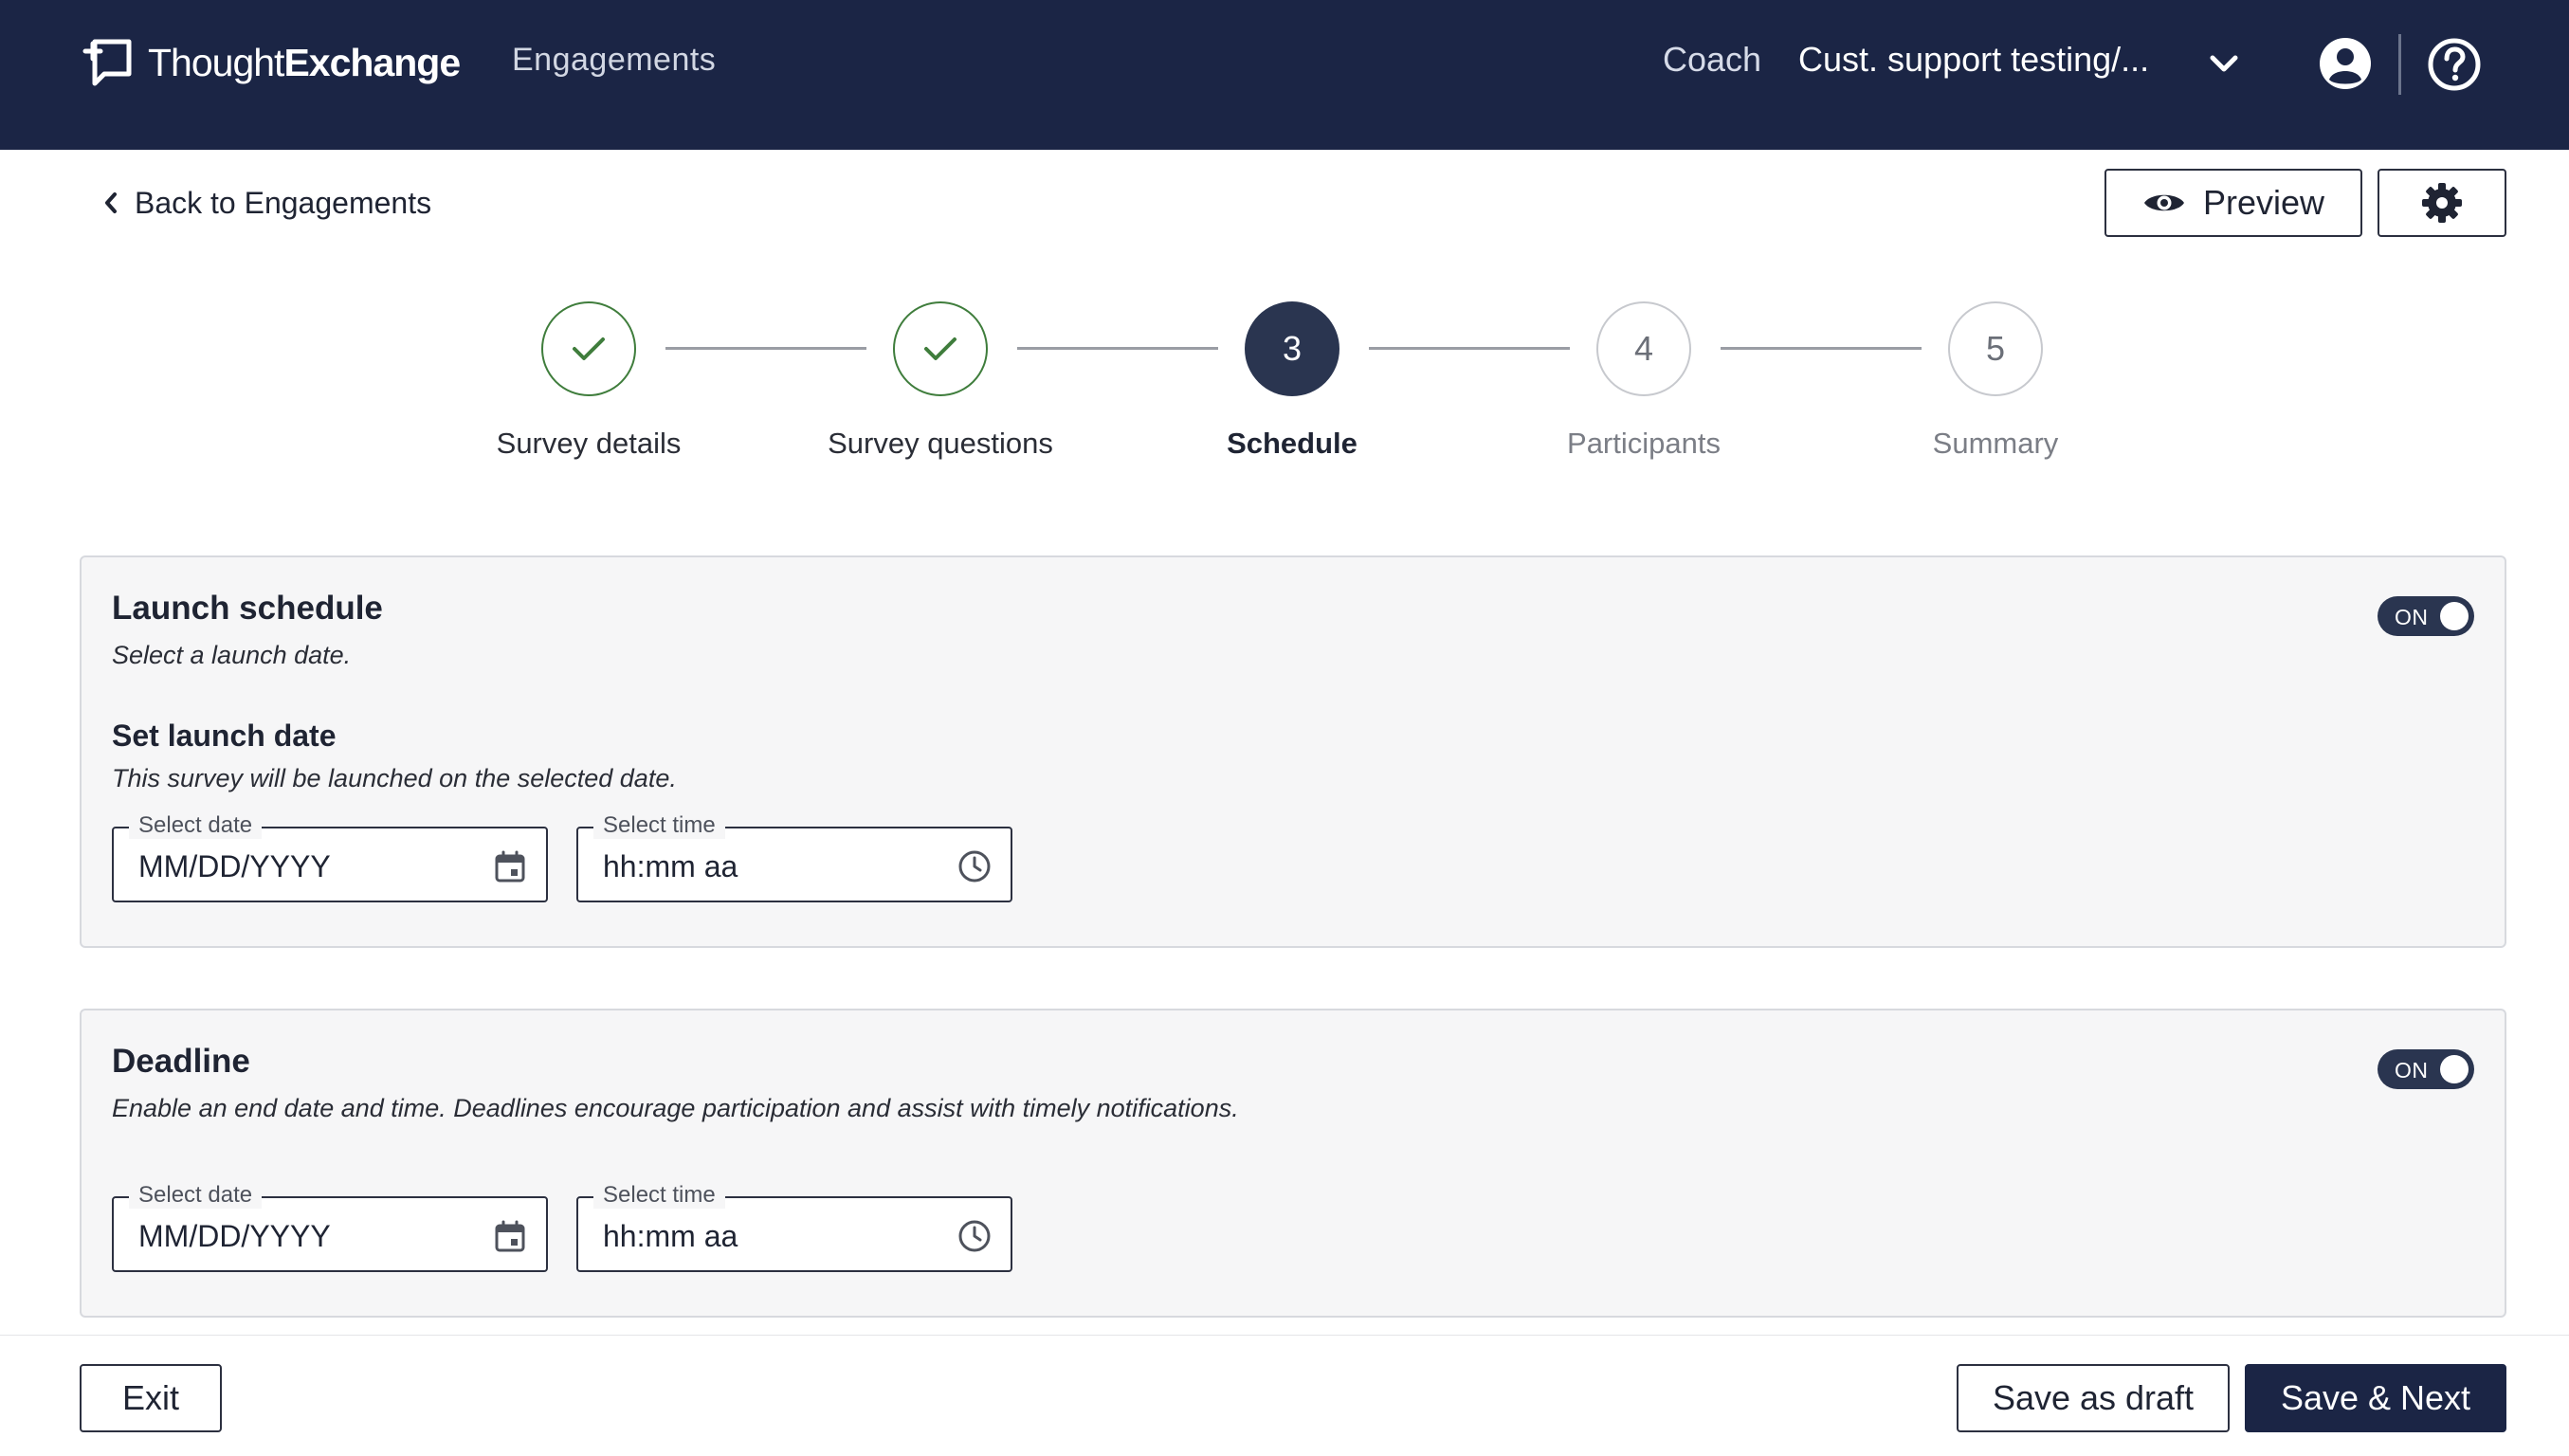 This screenshot has height=1456, width=2569. What do you see at coordinates (1284, 1395) in the screenshot?
I see `footer-bar: Exit Save as draft Save & Next` at bounding box center [1284, 1395].